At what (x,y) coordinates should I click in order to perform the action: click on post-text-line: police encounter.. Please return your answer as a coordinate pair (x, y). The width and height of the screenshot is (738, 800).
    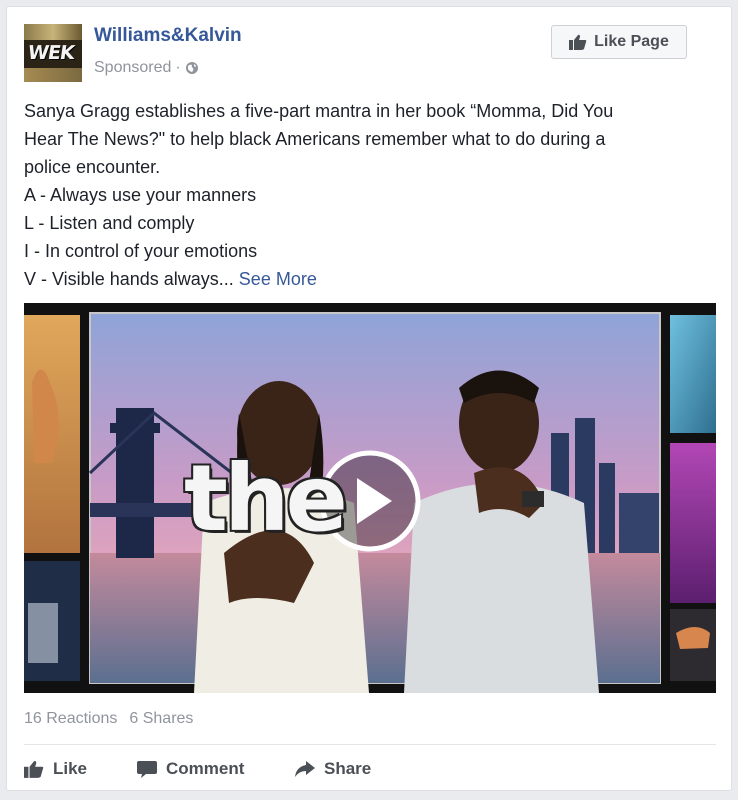
    Looking at the image, I should click on (92, 167).